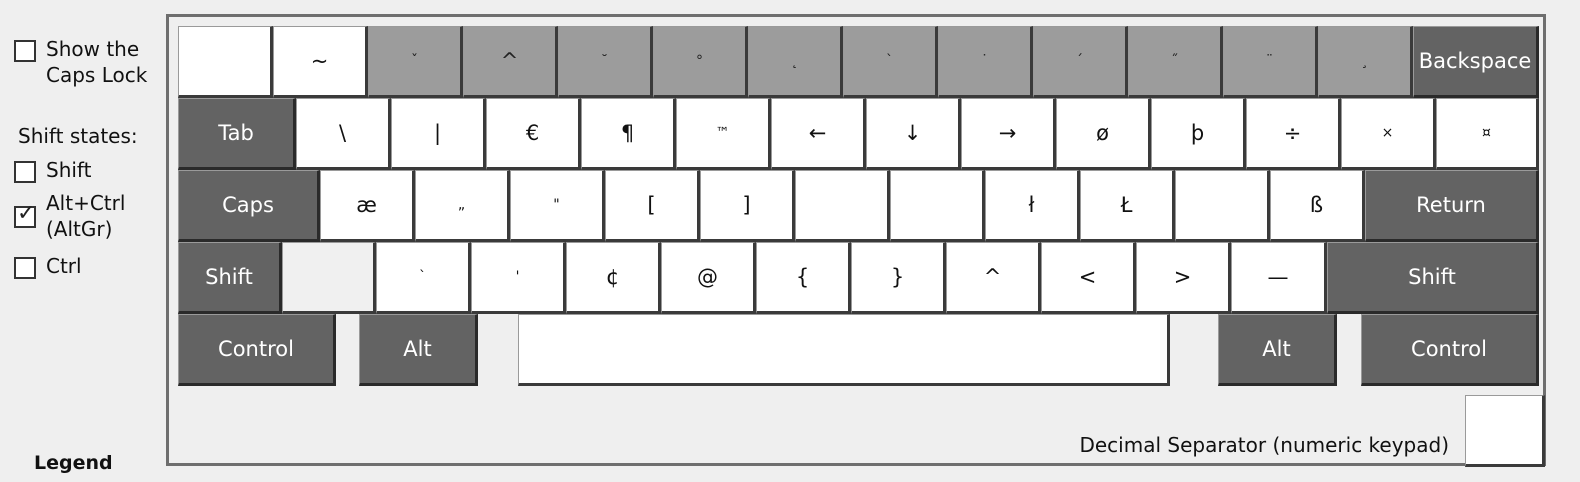 The height and width of the screenshot is (482, 1580). I want to click on key-8: ˙, so click(985, 62).